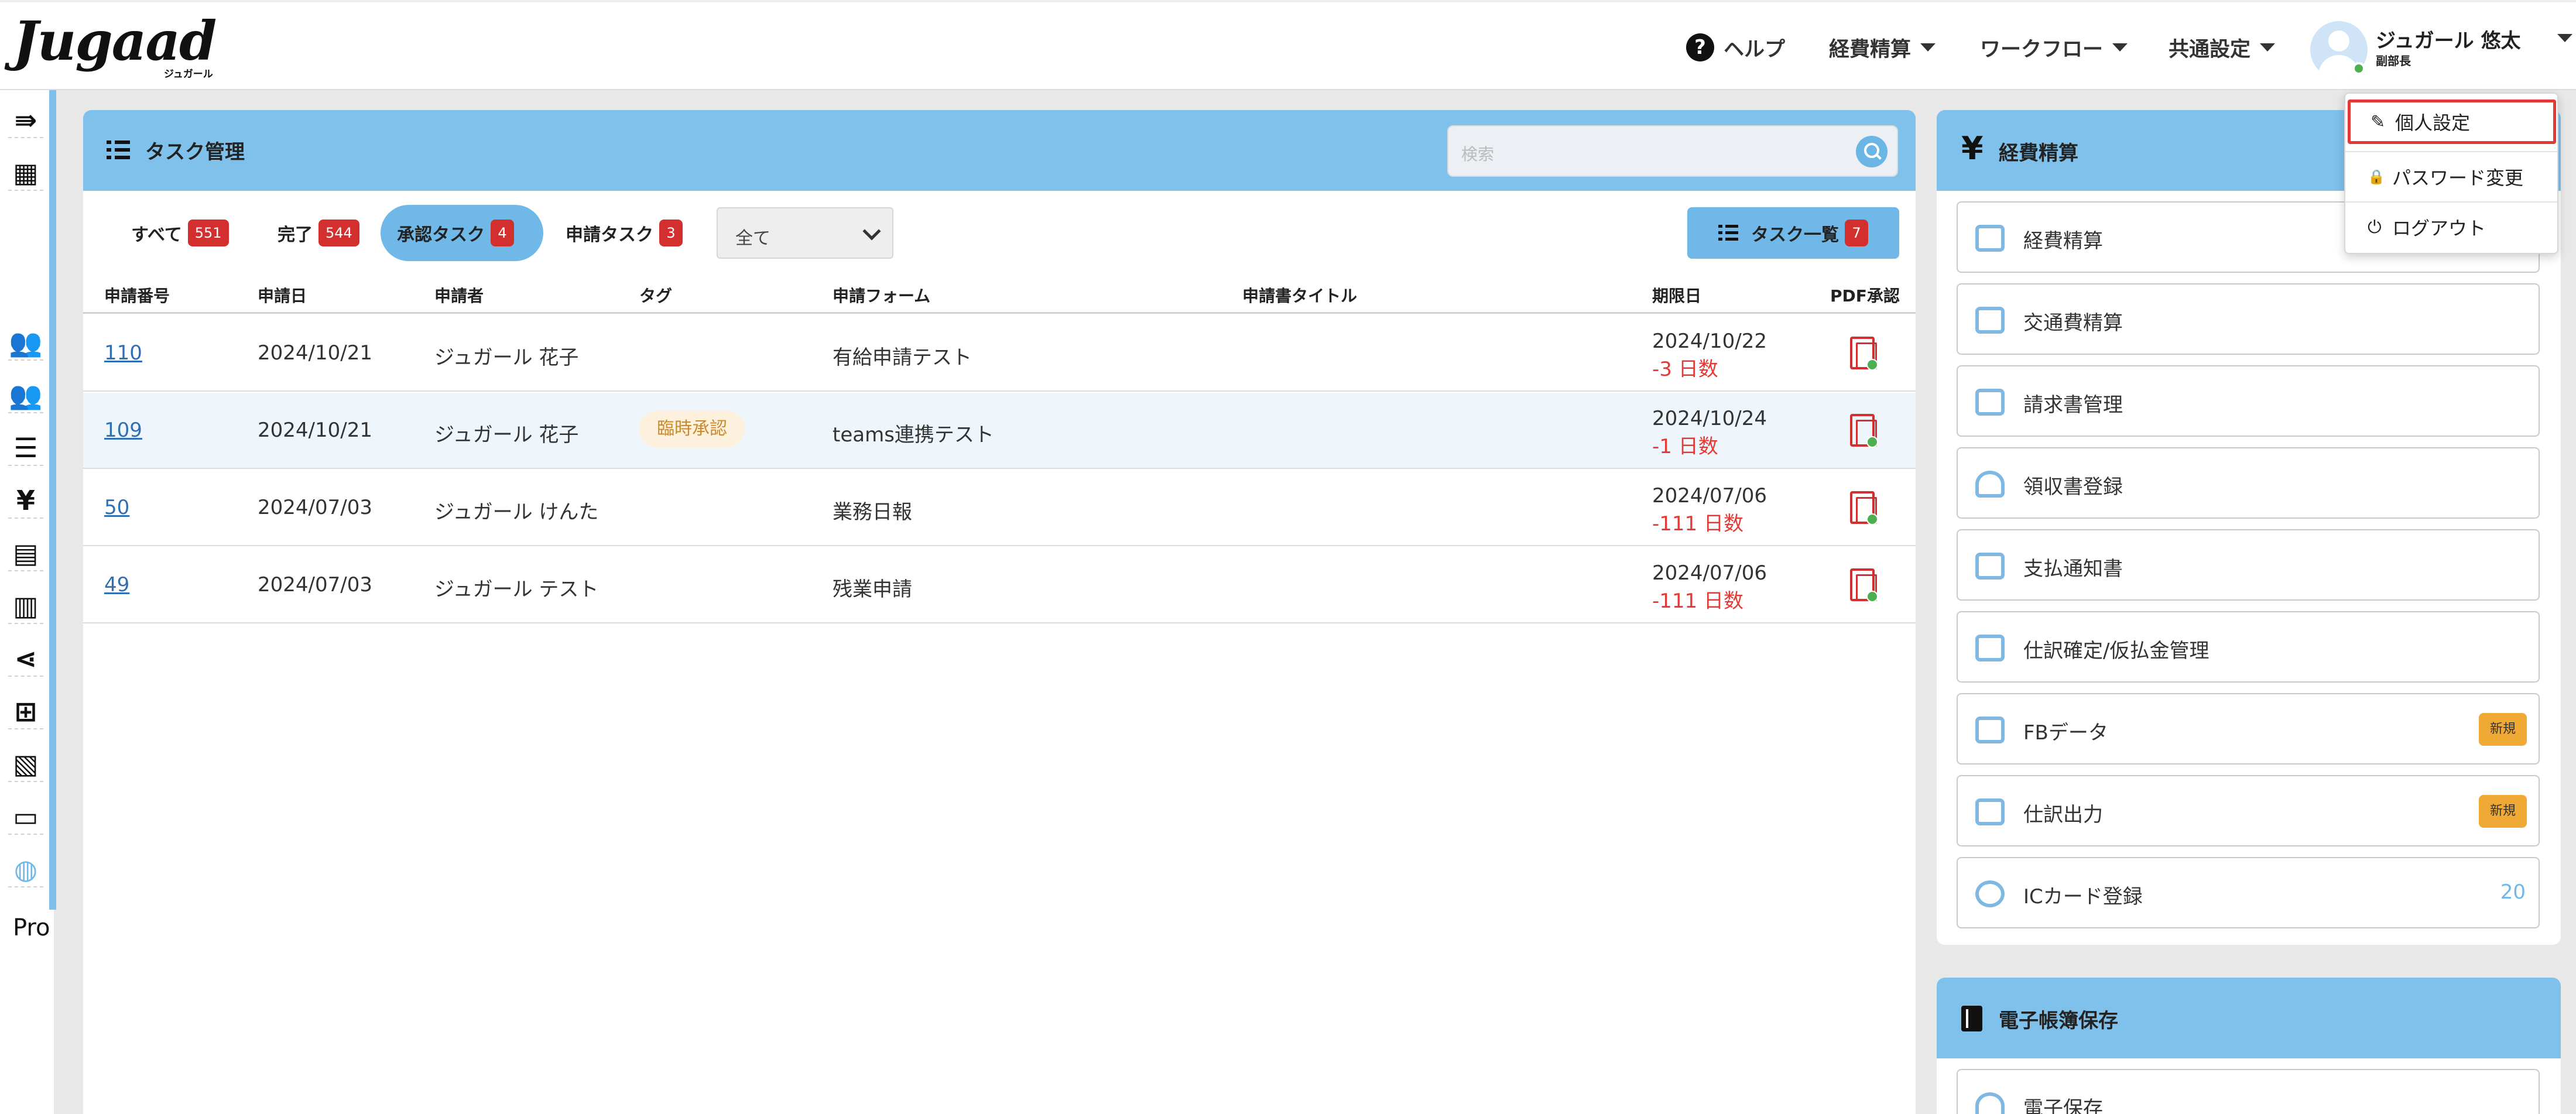  Describe the element at coordinates (1990, 893) in the screenshot. I see `globe-icon` at that location.